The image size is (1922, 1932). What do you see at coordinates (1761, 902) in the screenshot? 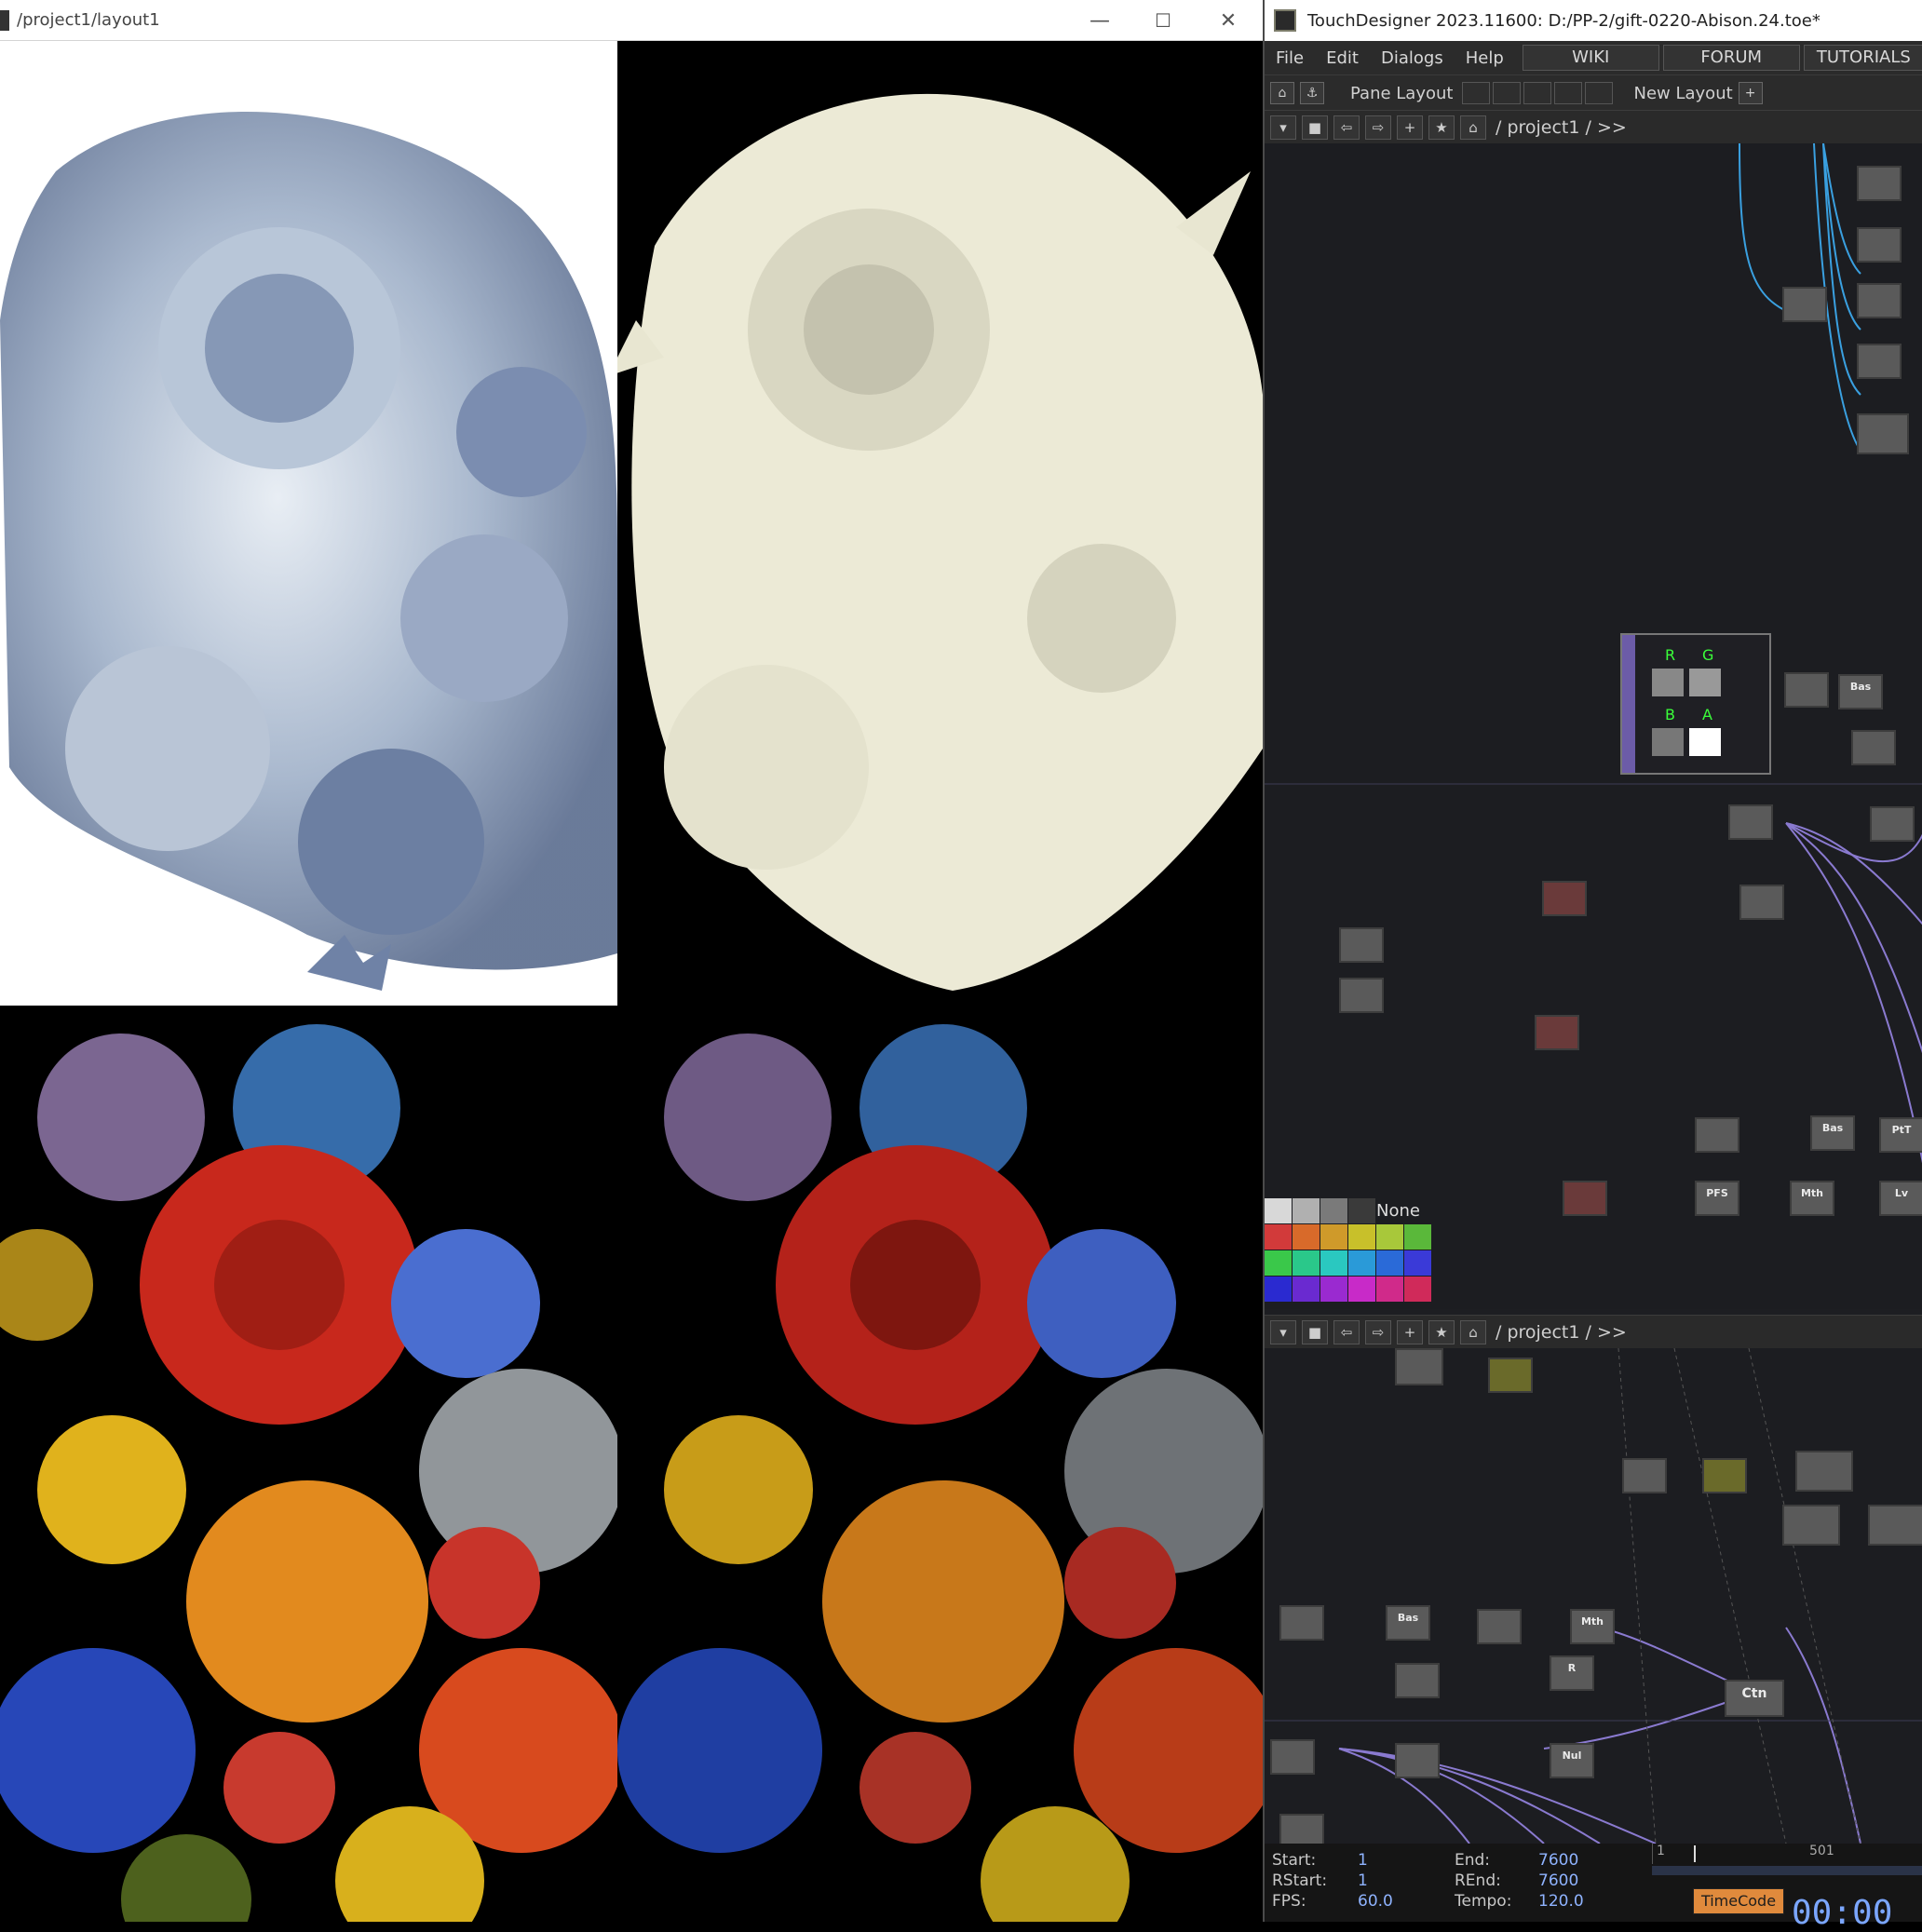
I see `op-node-pointfileselect` at bounding box center [1761, 902].